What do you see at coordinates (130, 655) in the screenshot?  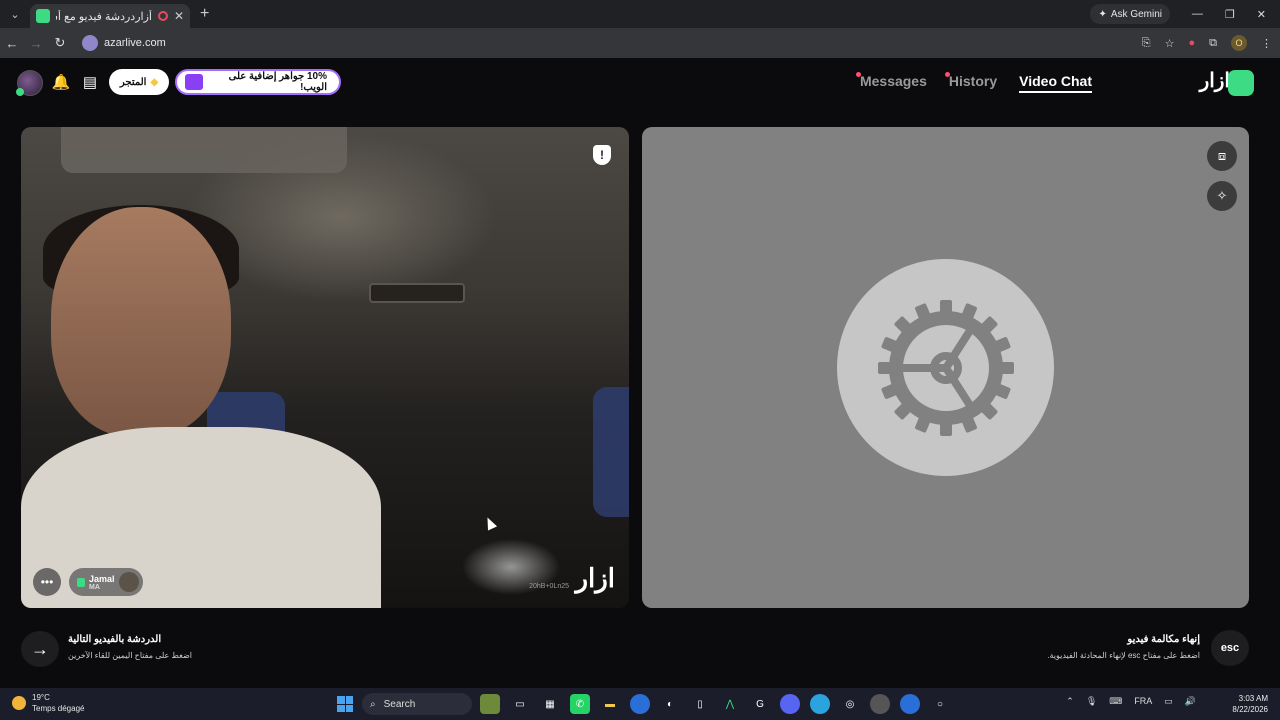 I see `next-chat-hint: اضغط على مفتاح اليمين للقاء الآخرين` at bounding box center [130, 655].